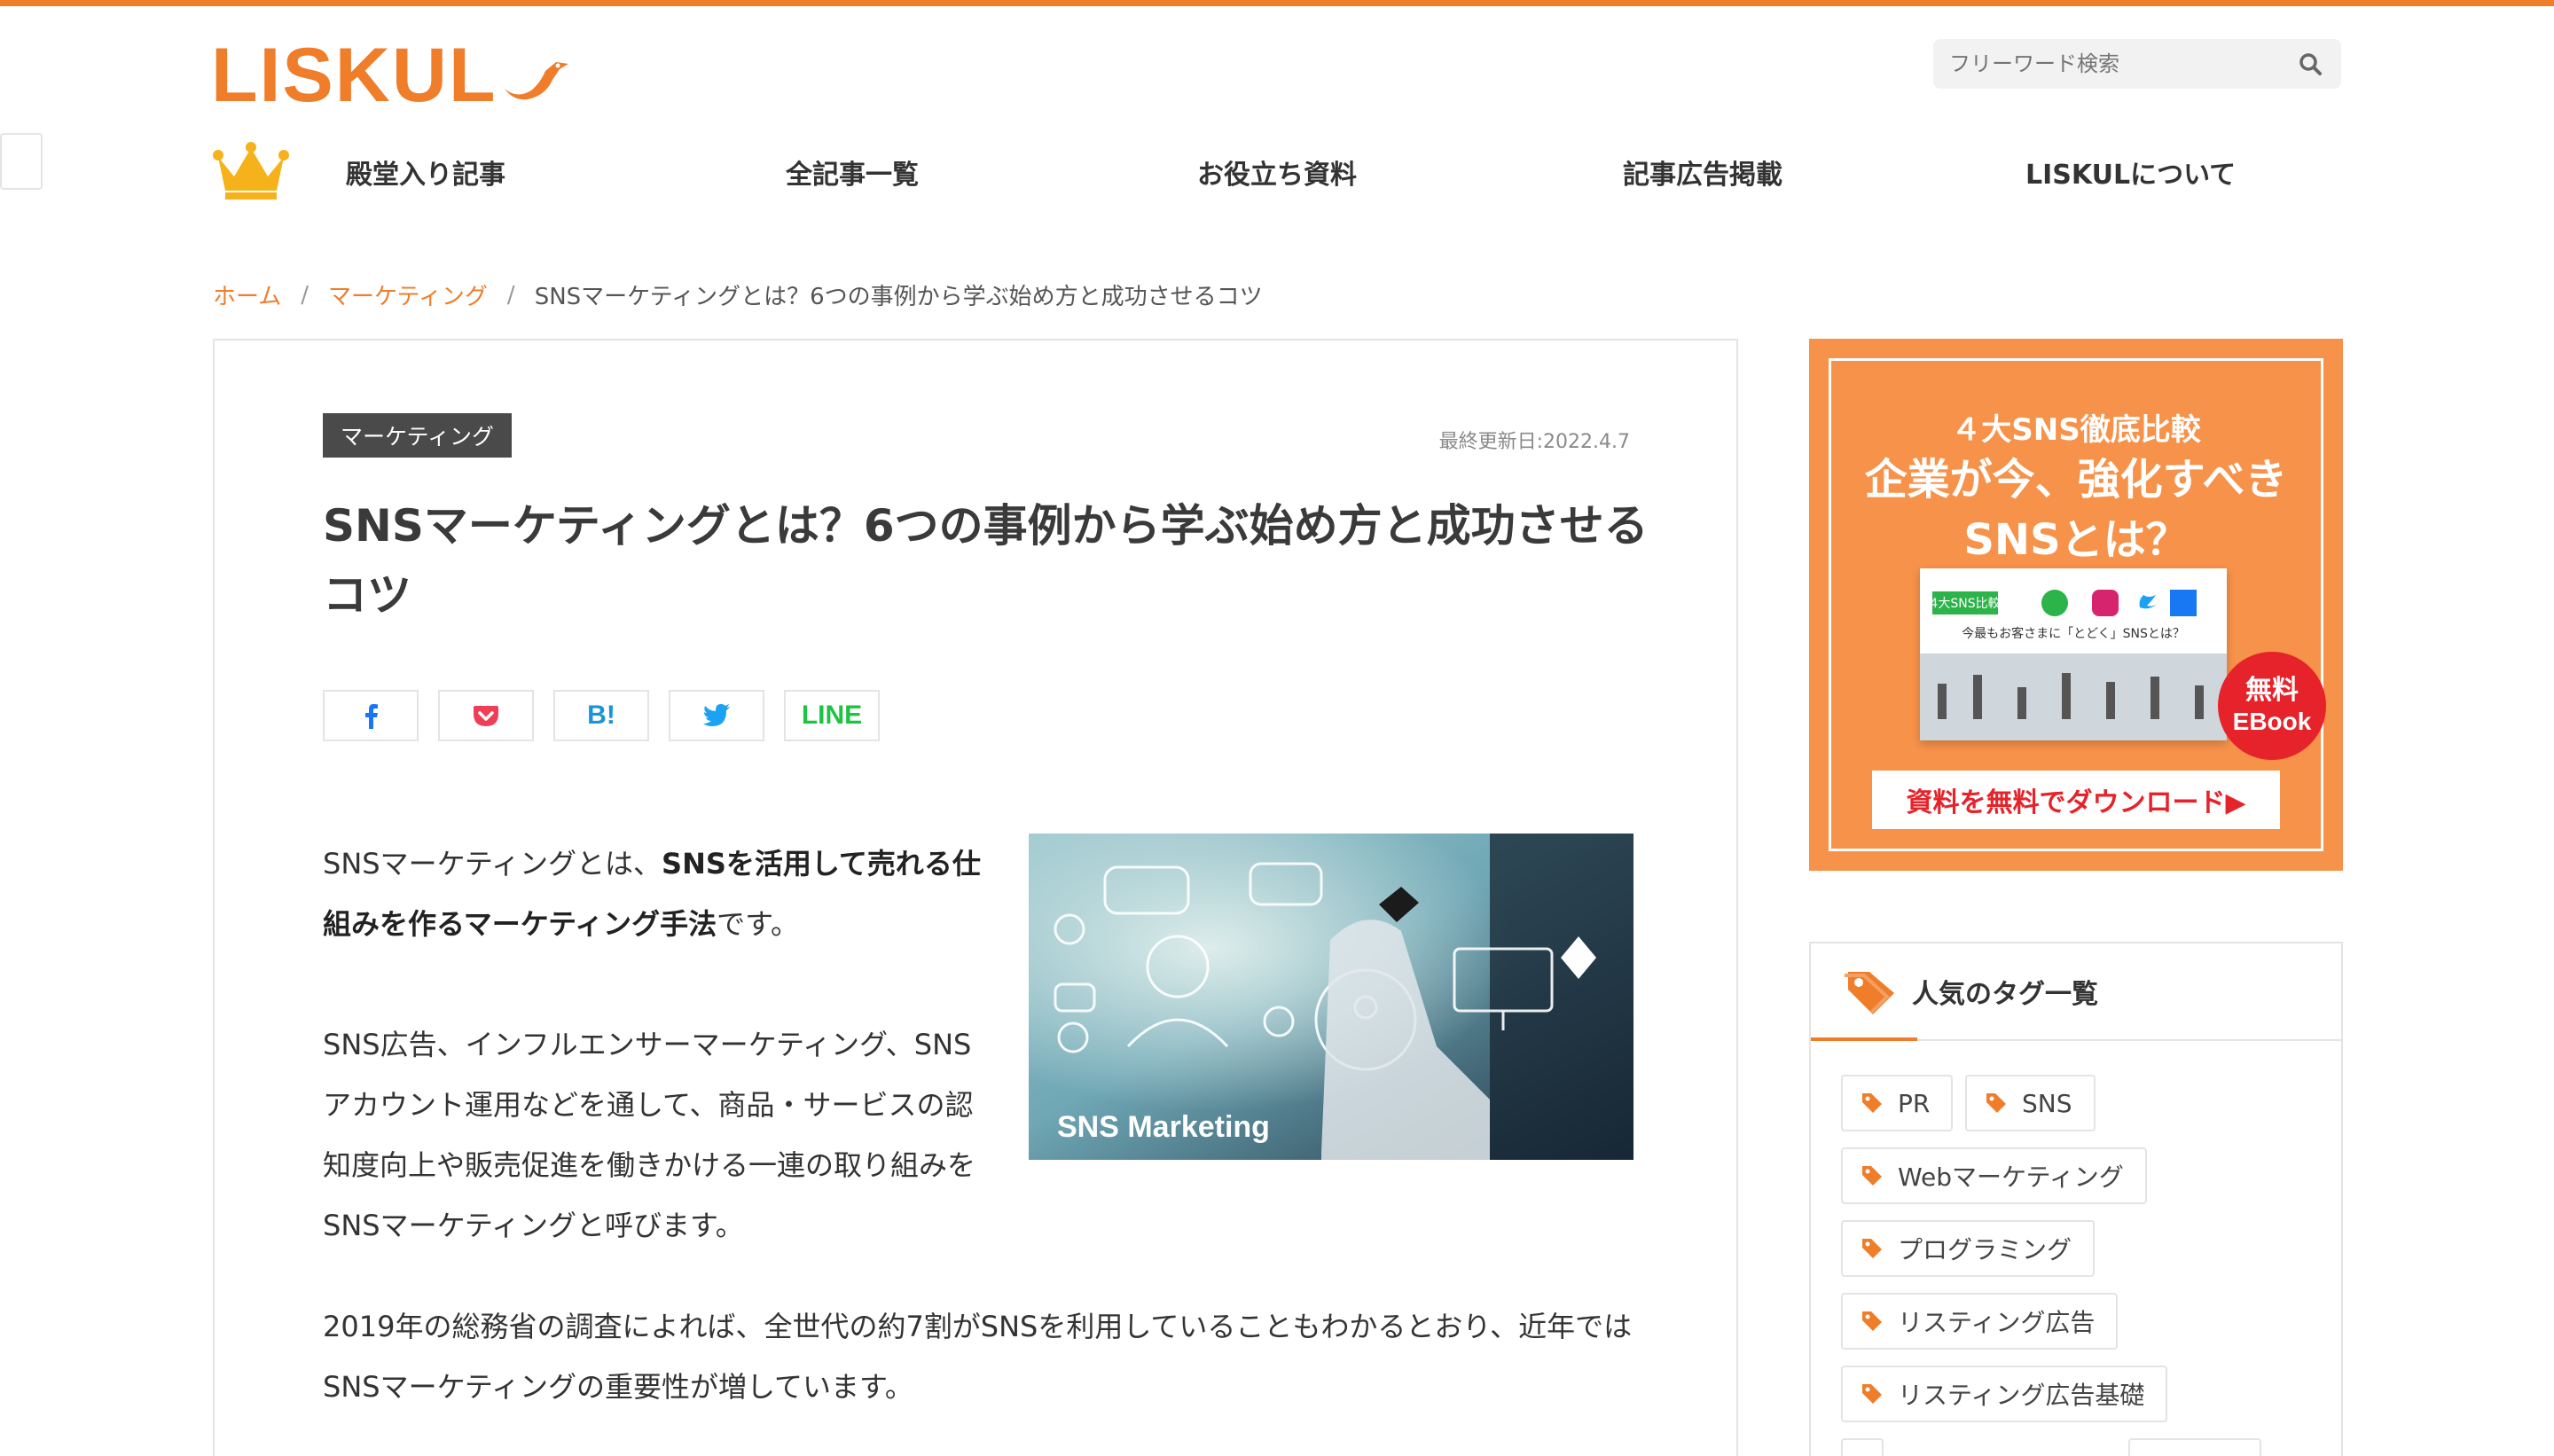 The image size is (2554, 1456). I want to click on category-badge: マーケティング, so click(418, 435).